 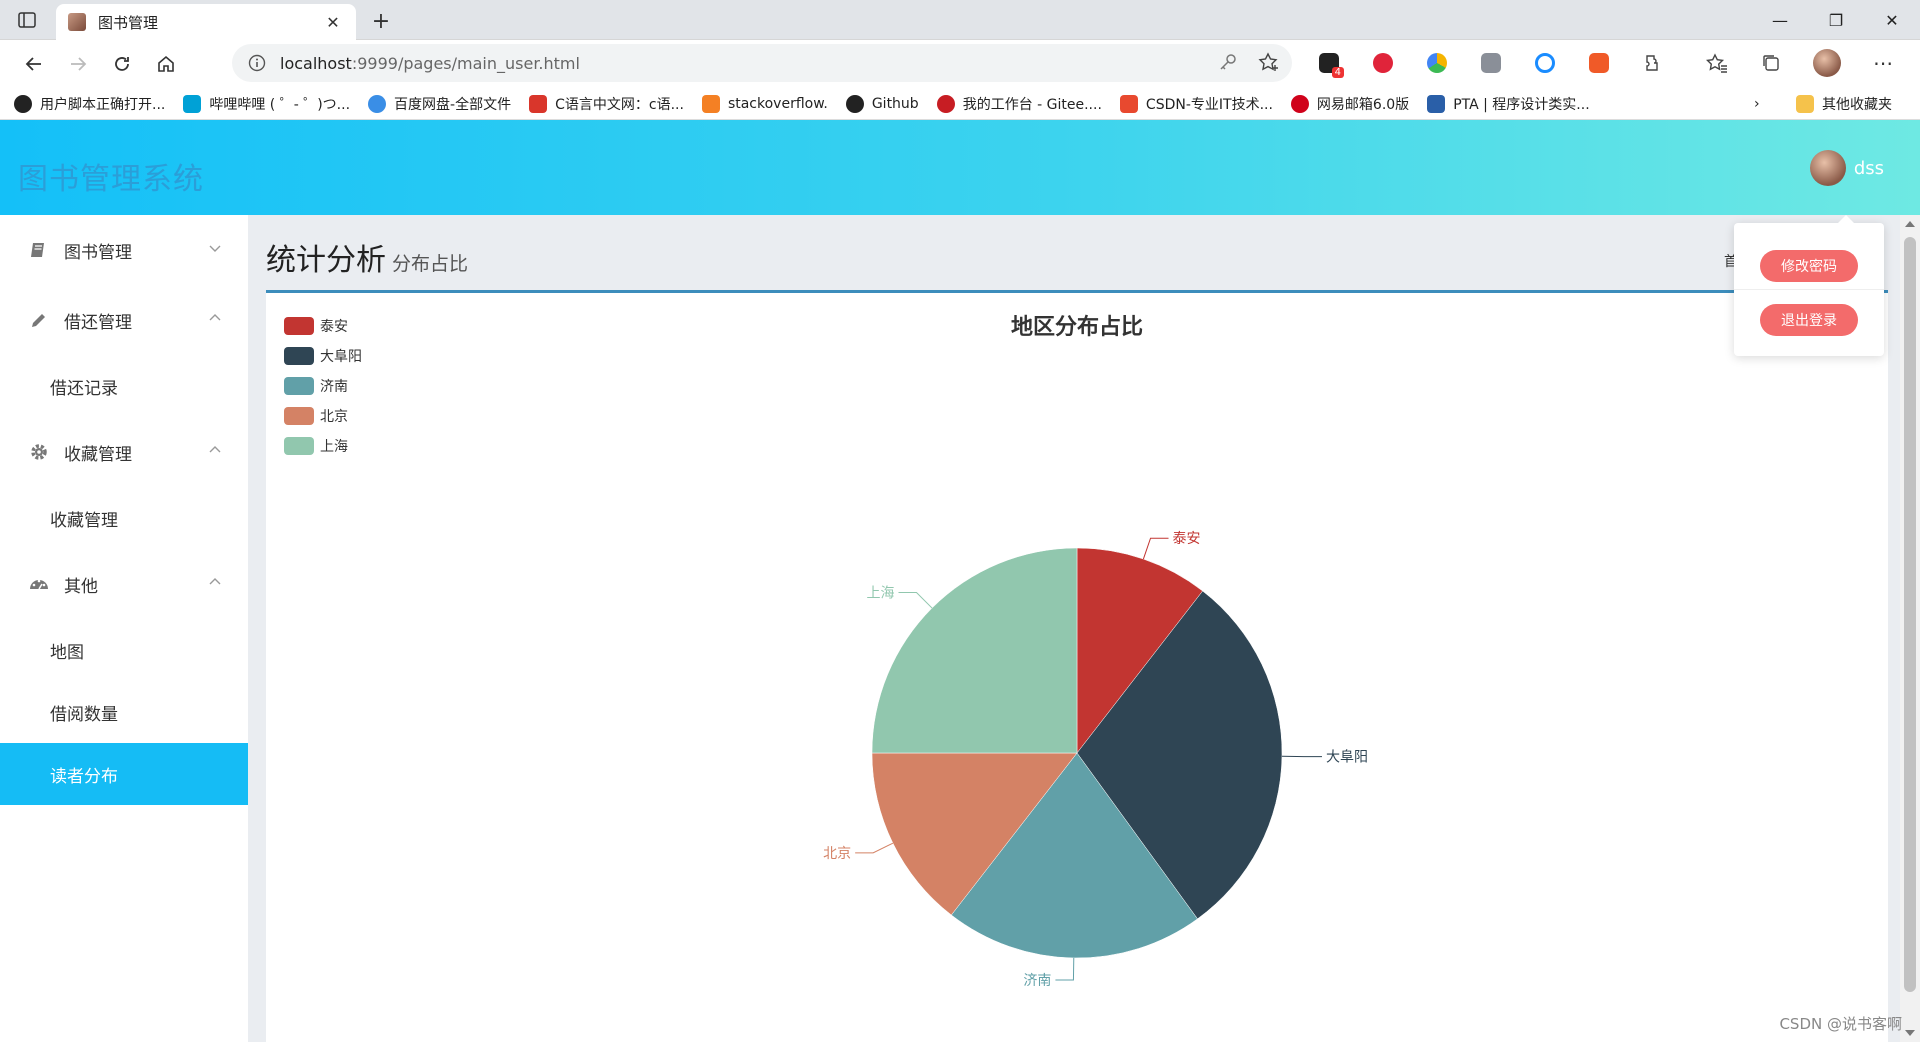 What do you see at coordinates (124, 386) in the screenshot?
I see `sidebar-item-borrow-records: 借还记录` at bounding box center [124, 386].